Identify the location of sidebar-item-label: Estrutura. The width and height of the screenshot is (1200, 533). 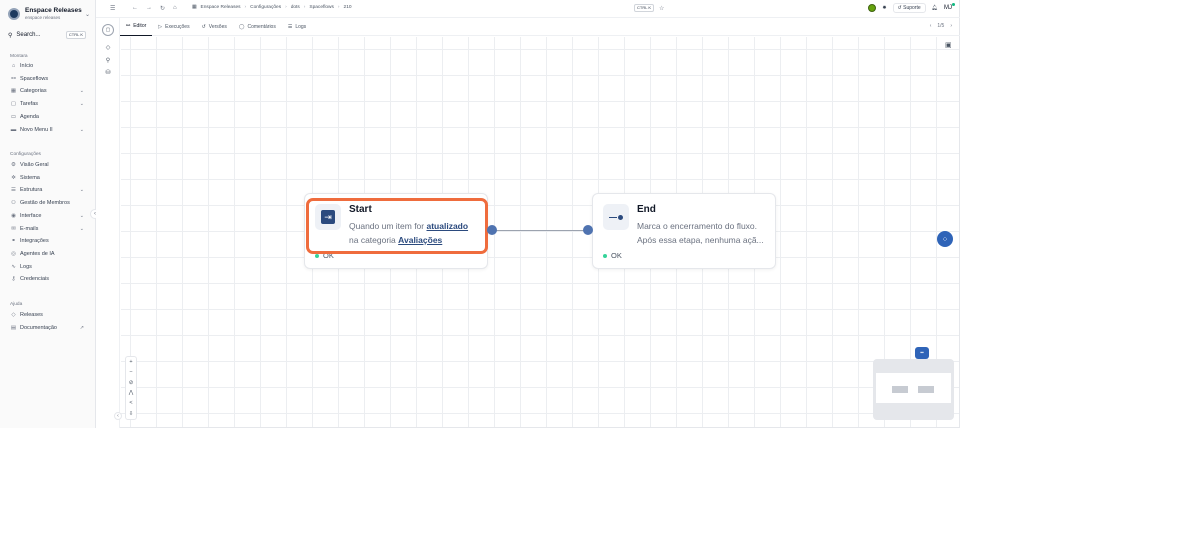
(31, 190).